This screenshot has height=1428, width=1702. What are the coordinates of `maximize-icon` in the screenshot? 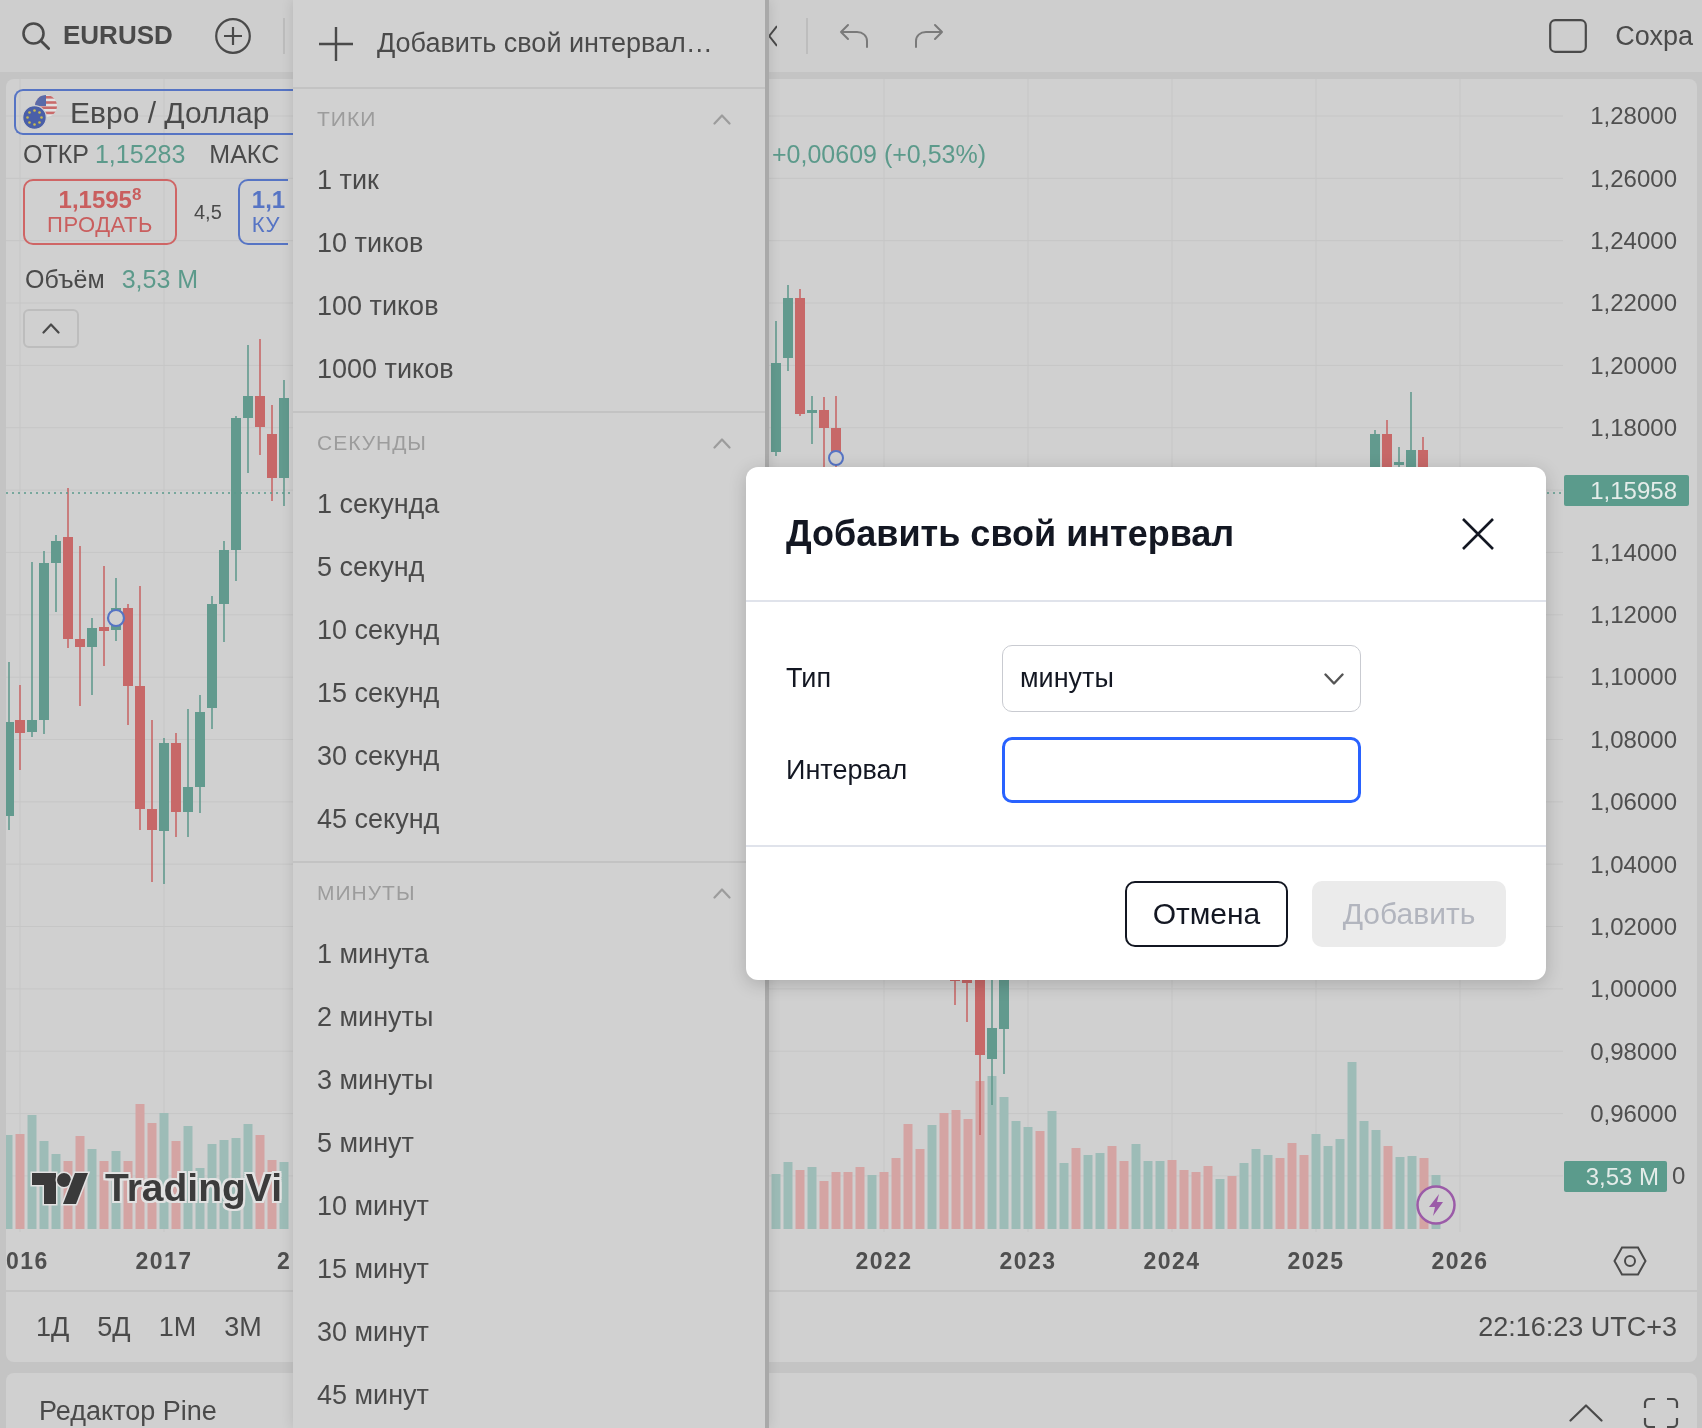 It's located at (1661, 1412).